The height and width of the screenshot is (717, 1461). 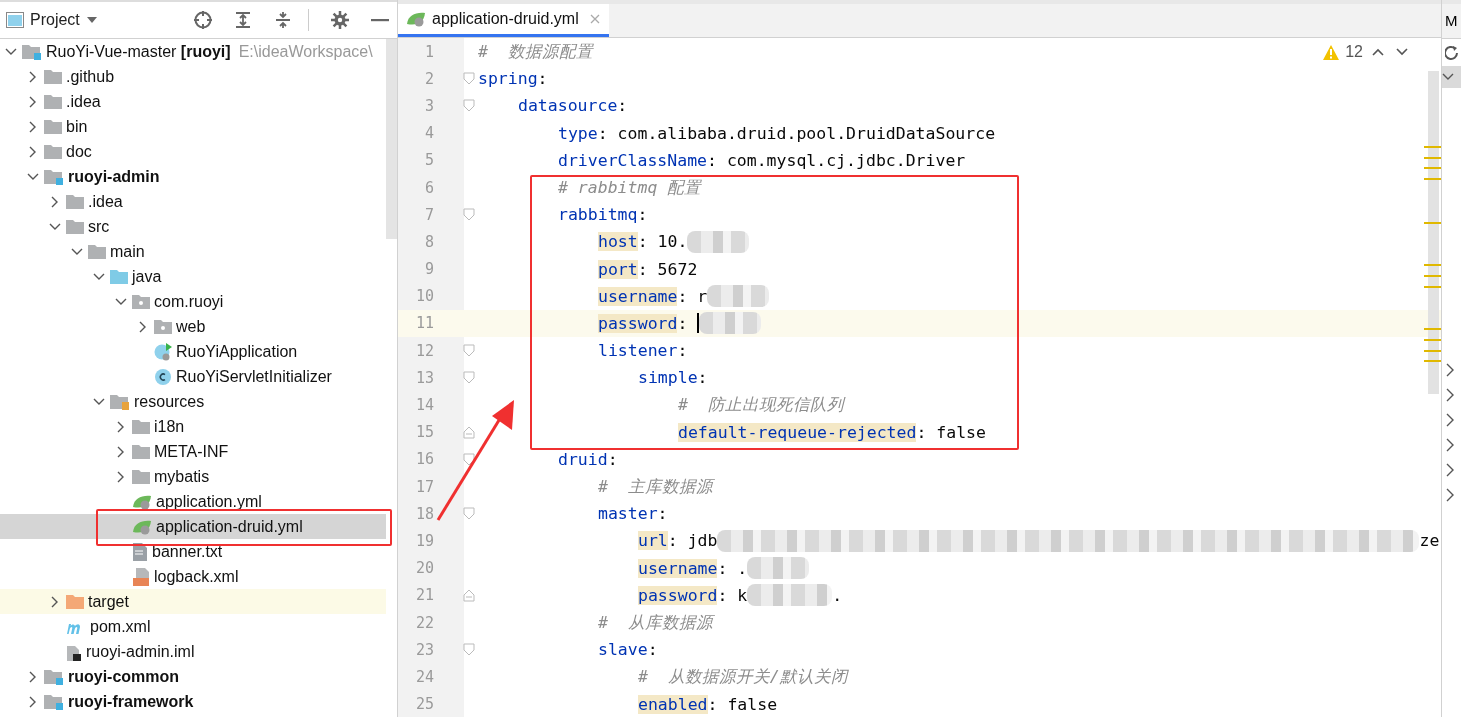 I want to click on yaml-value: ze, so click(x=1429, y=541).